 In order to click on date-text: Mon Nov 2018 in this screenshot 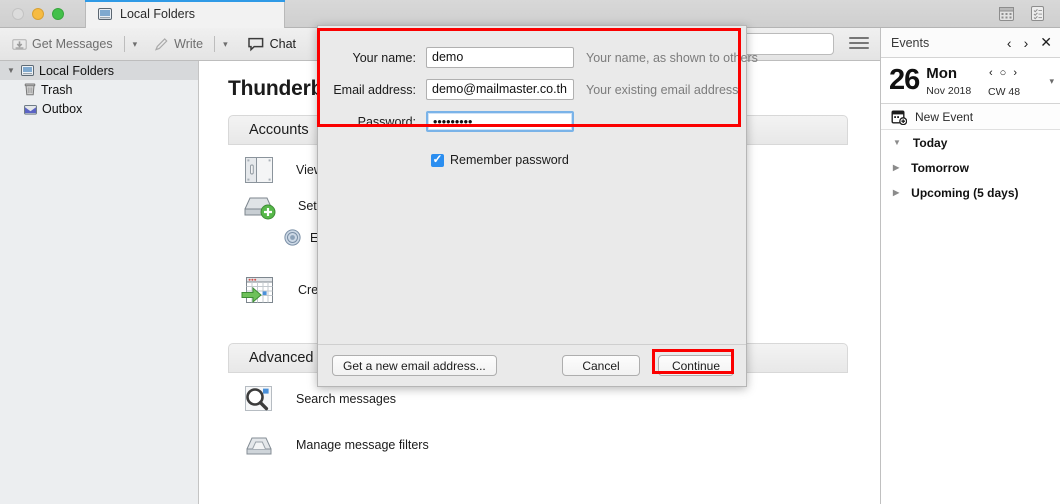, I will do `click(949, 80)`.